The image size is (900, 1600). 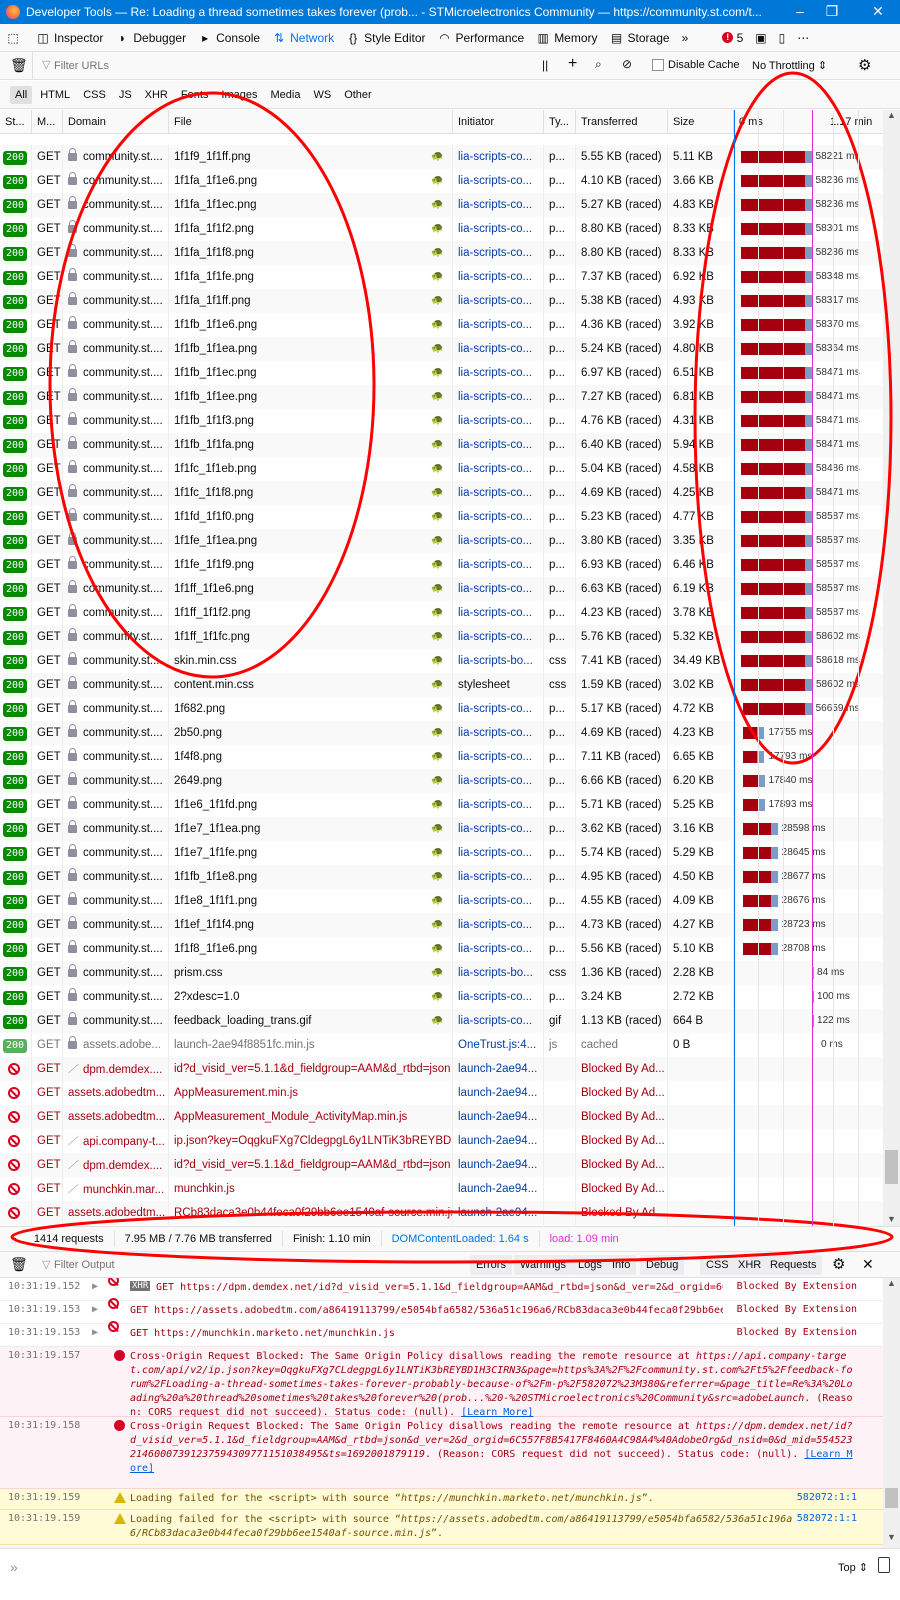 I want to click on pick-element-button: ⬚, so click(x=15, y=38).